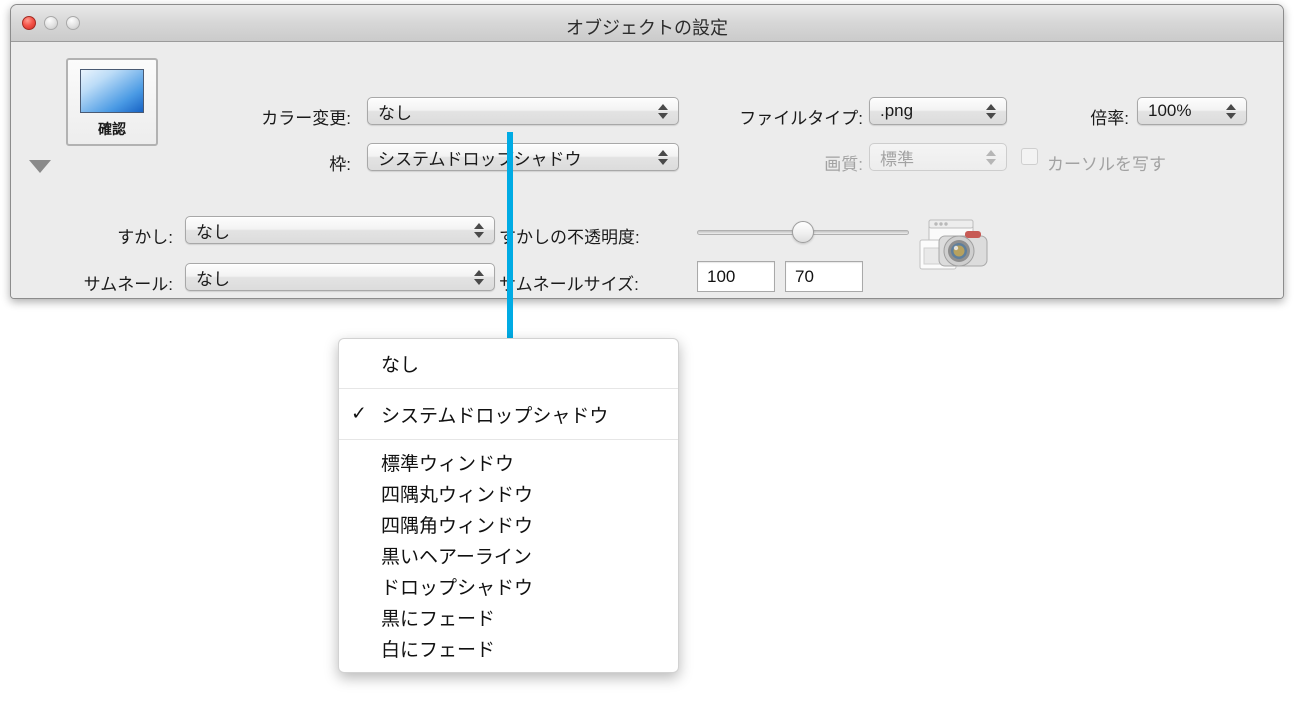  I want to click on window-titlebar: オブジェクトの設定, so click(647, 23).